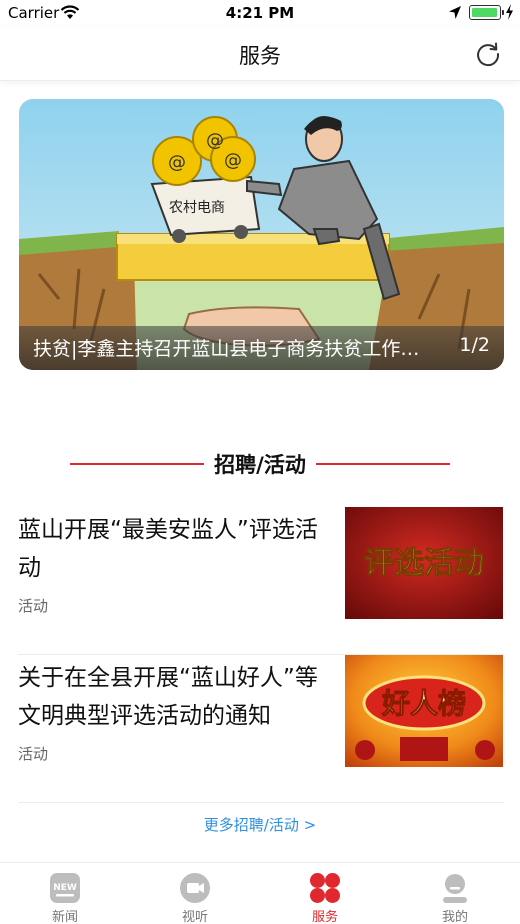  What do you see at coordinates (260, 824) in the screenshot?
I see `more-activities-link: 更多招聘/活动 >` at bounding box center [260, 824].